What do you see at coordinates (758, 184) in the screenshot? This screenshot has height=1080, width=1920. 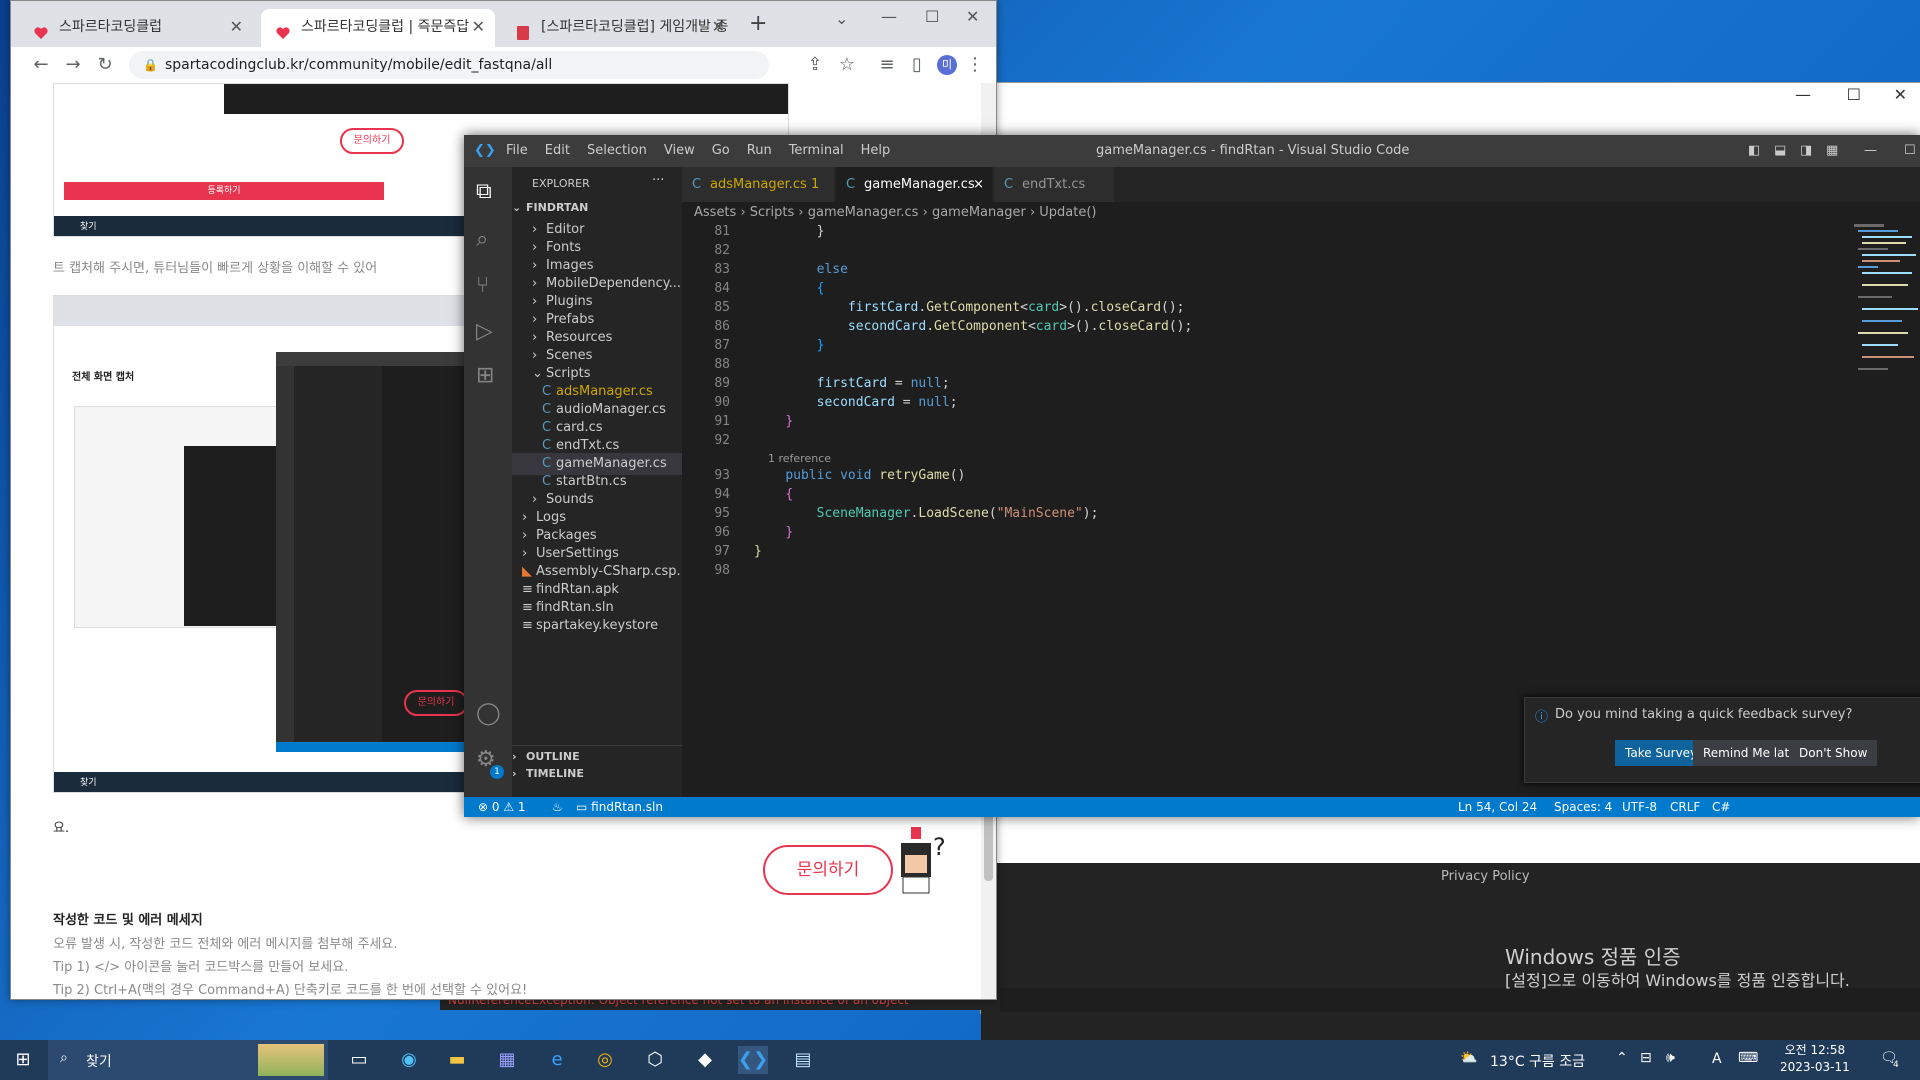 I see `tab-adsmanager: C adsManager.cs 1` at bounding box center [758, 184].